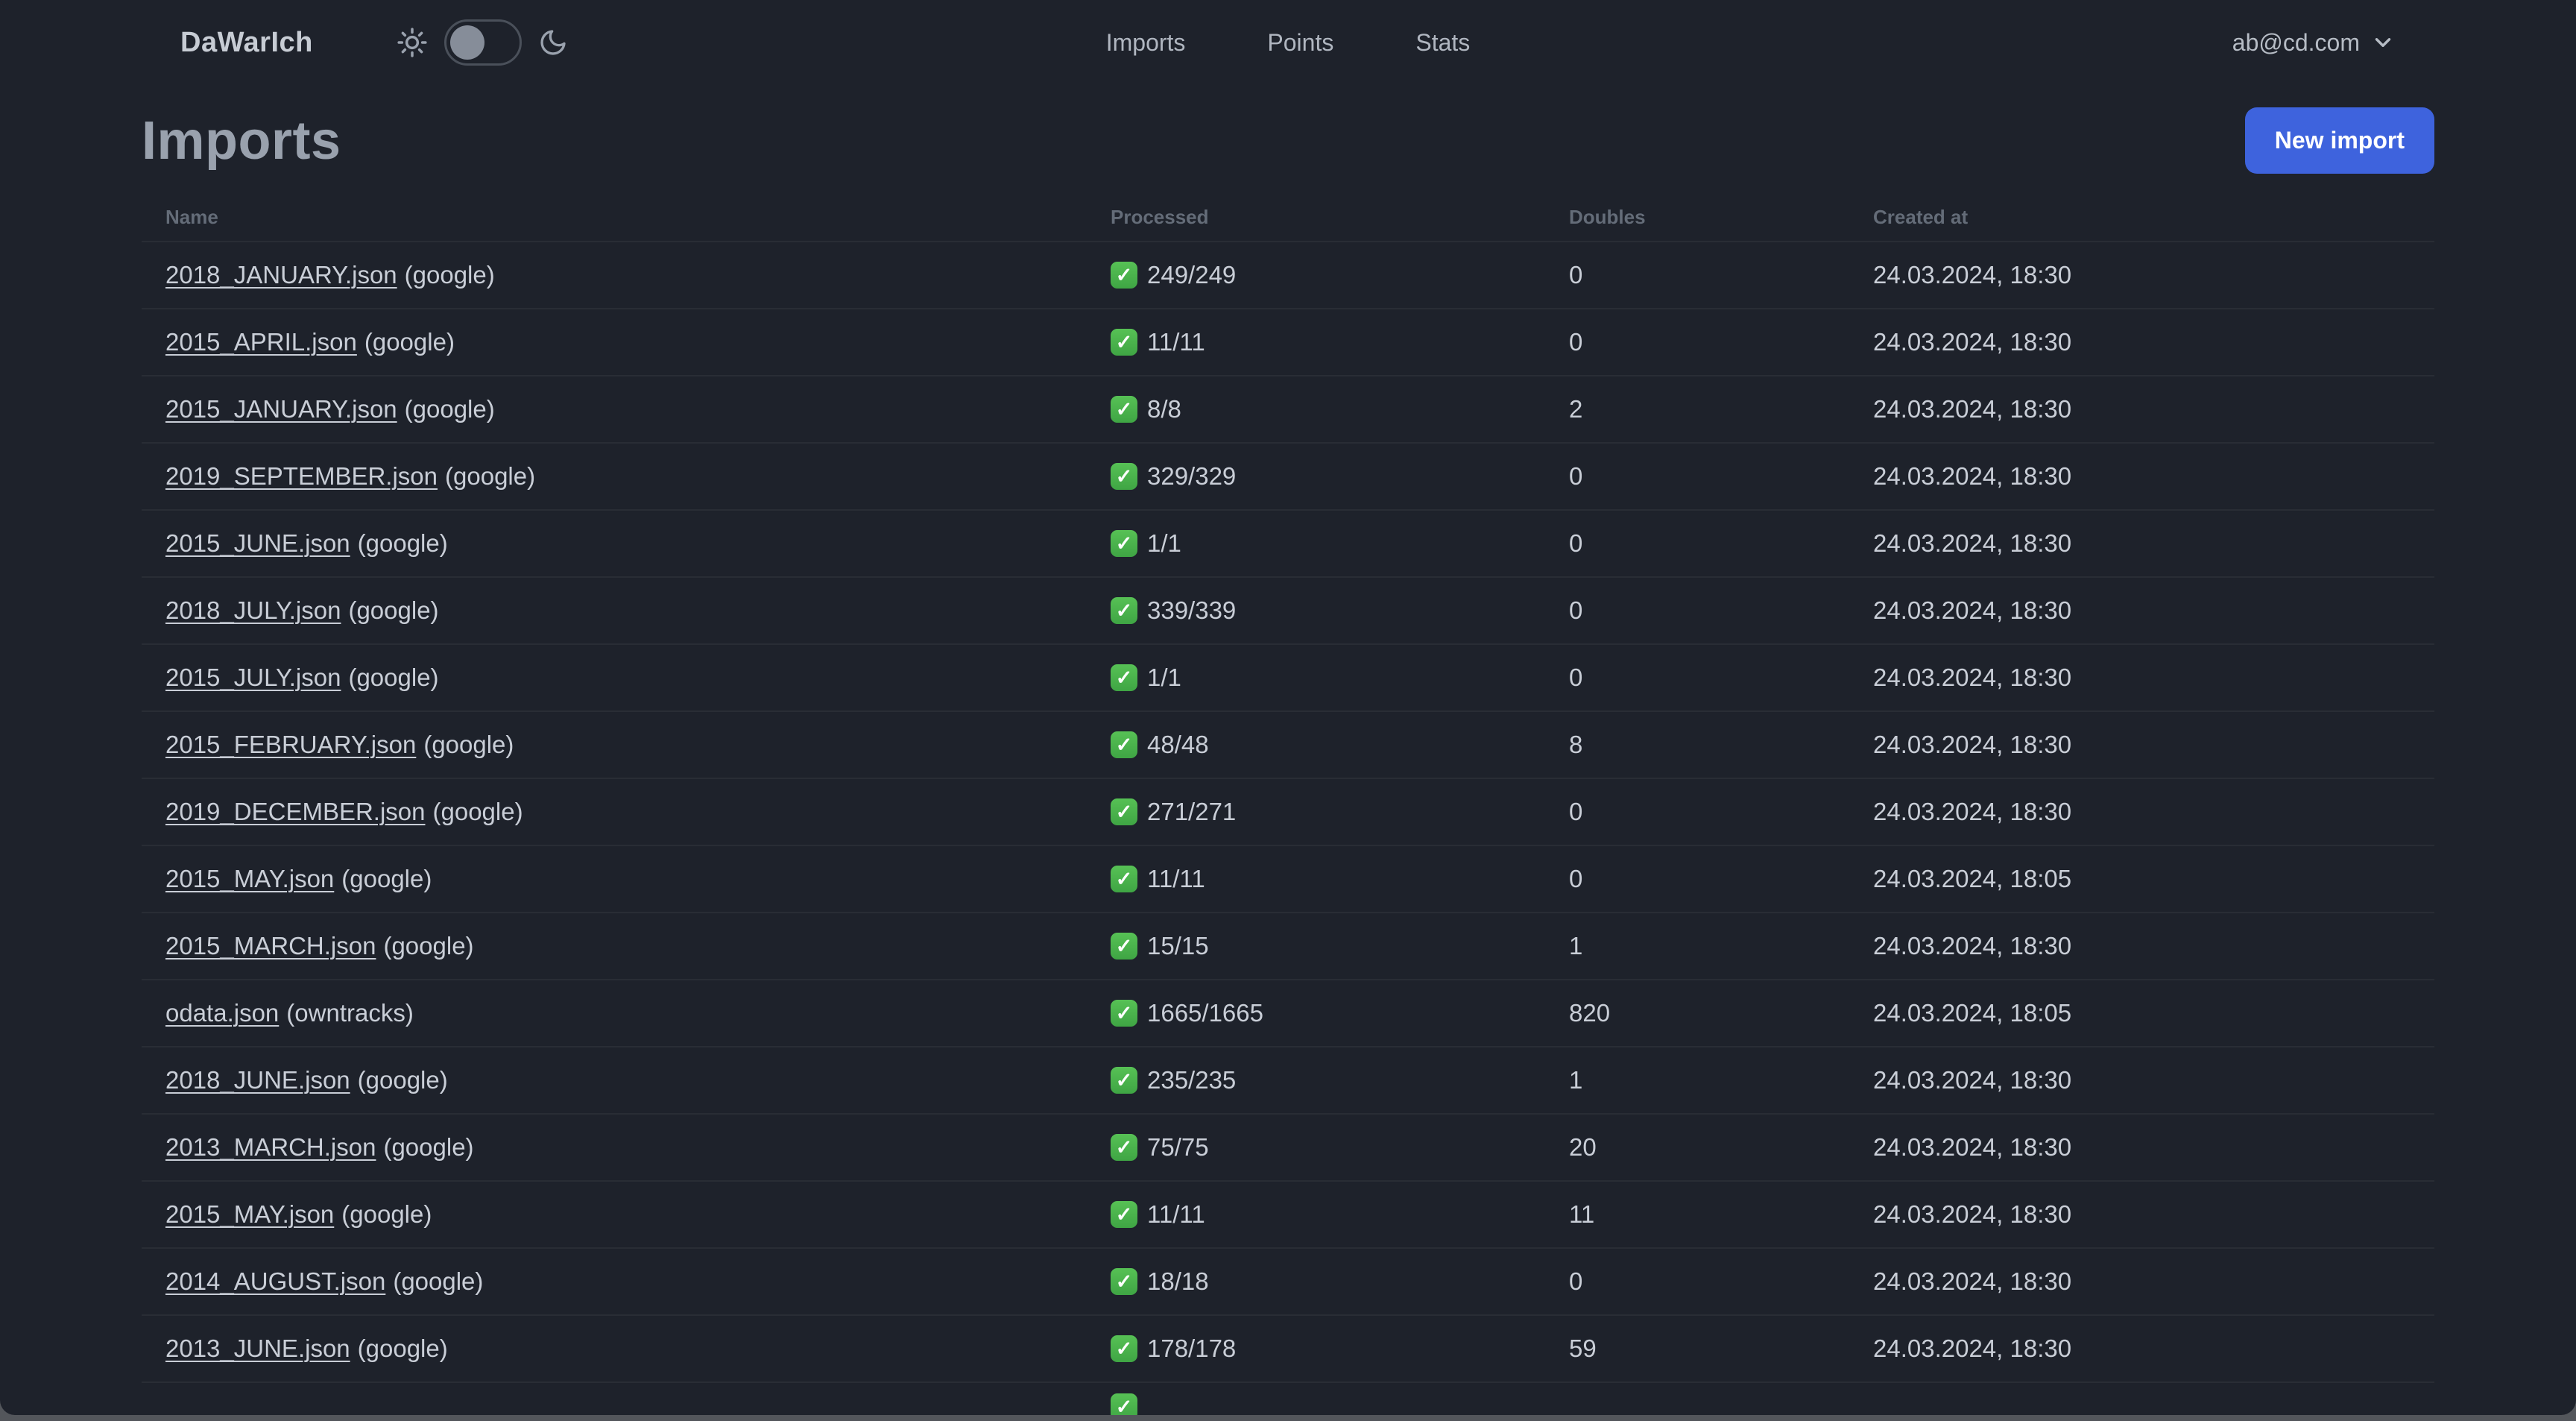  I want to click on doubles-count: 11, so click(1582, 1214).